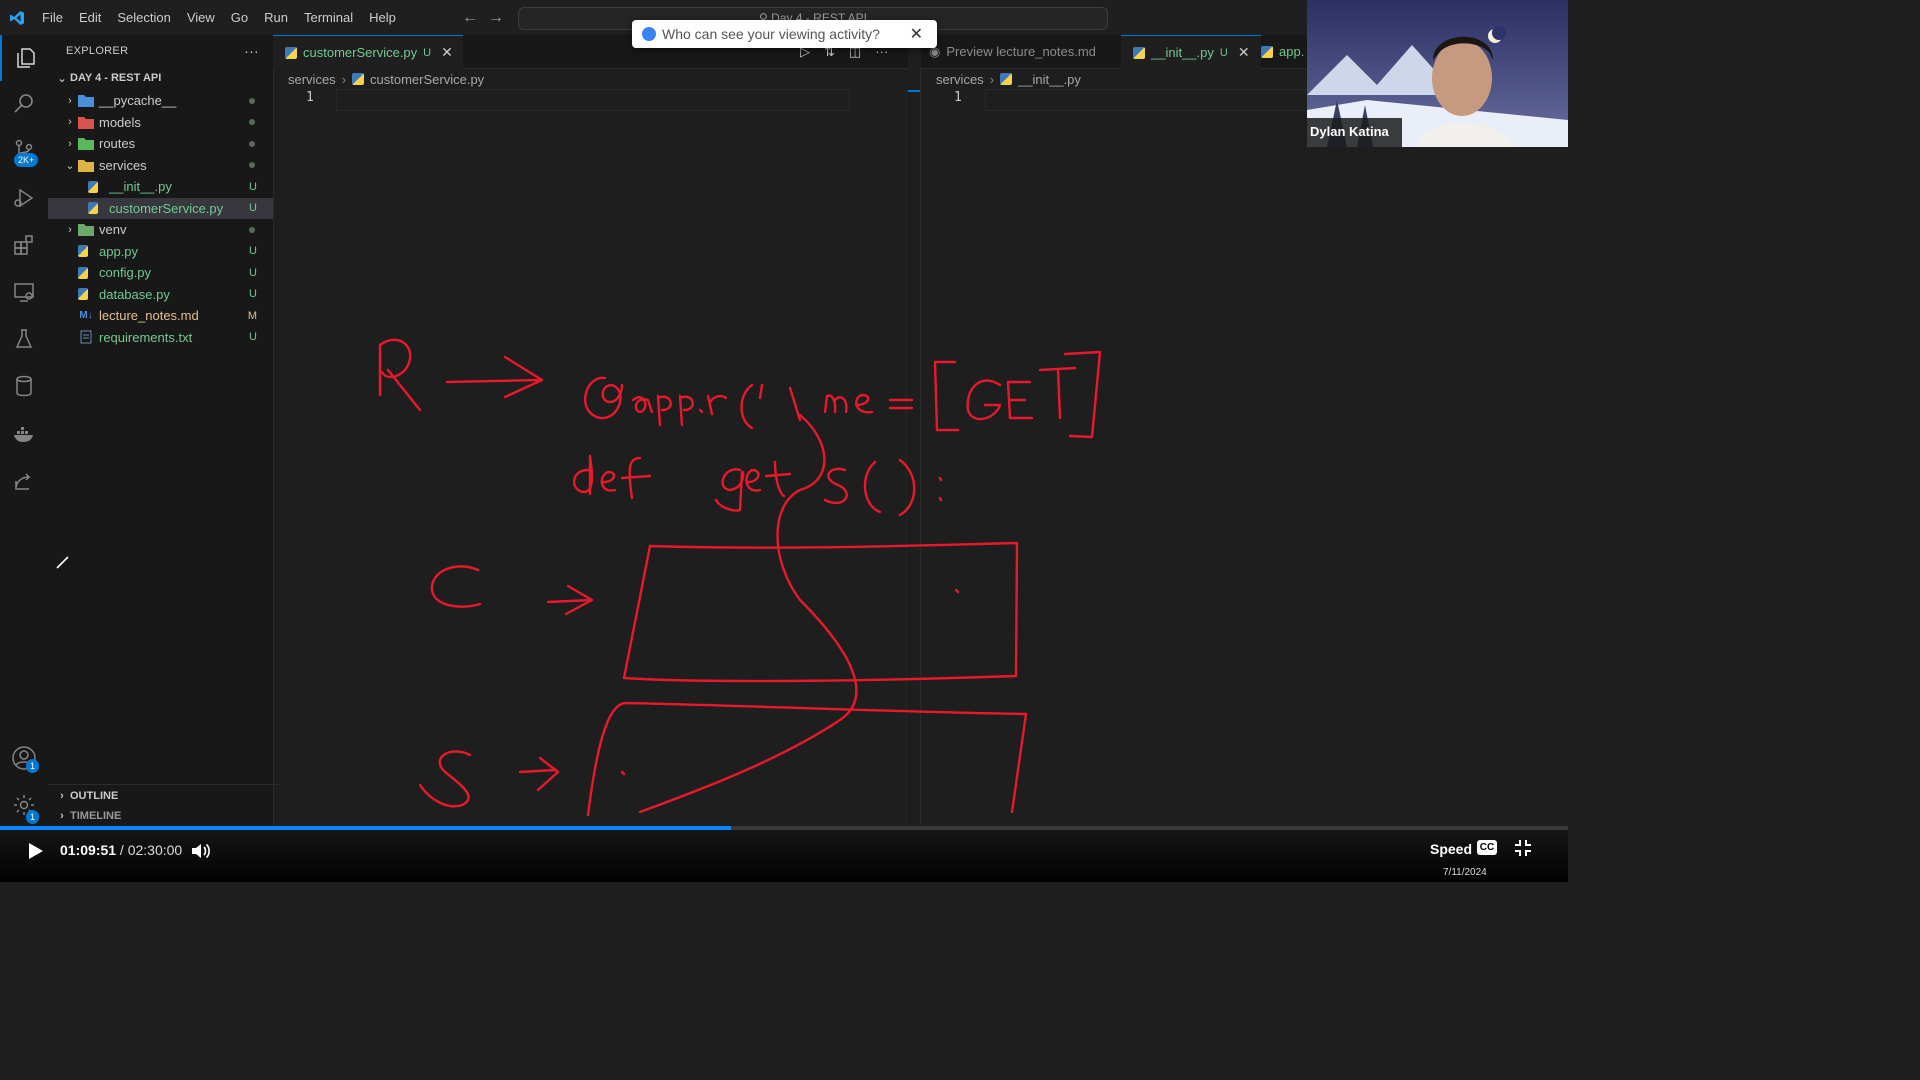  I want to click on tree-item-models: › models, so click(160, 123).